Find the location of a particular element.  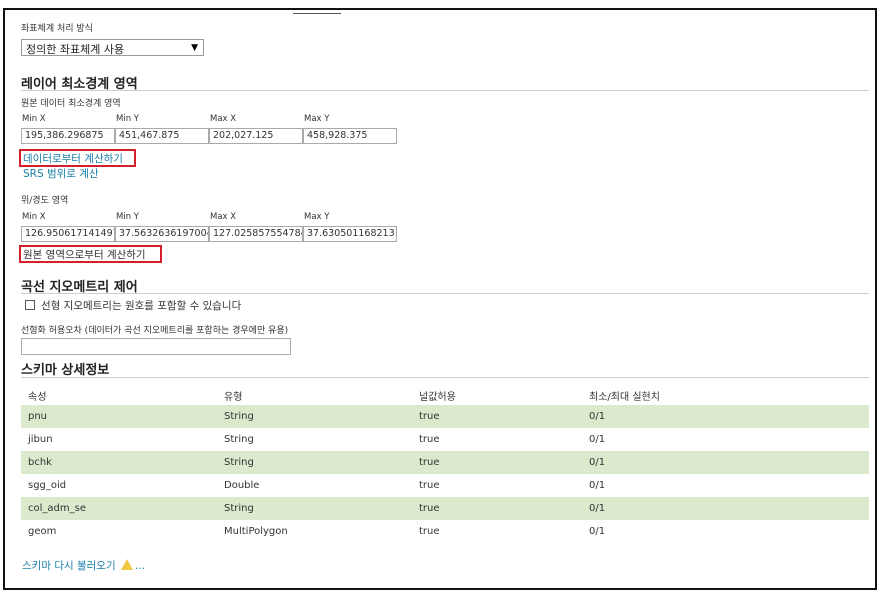

latlon-minx-label: Min X is located at coordinates (34, 217).